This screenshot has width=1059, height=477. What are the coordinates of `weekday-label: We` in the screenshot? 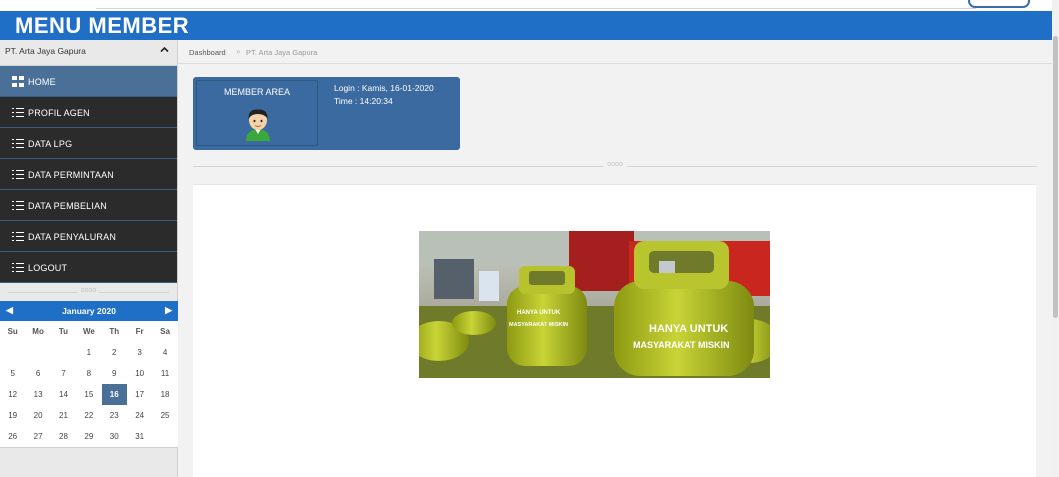 It's located at (88, 331).